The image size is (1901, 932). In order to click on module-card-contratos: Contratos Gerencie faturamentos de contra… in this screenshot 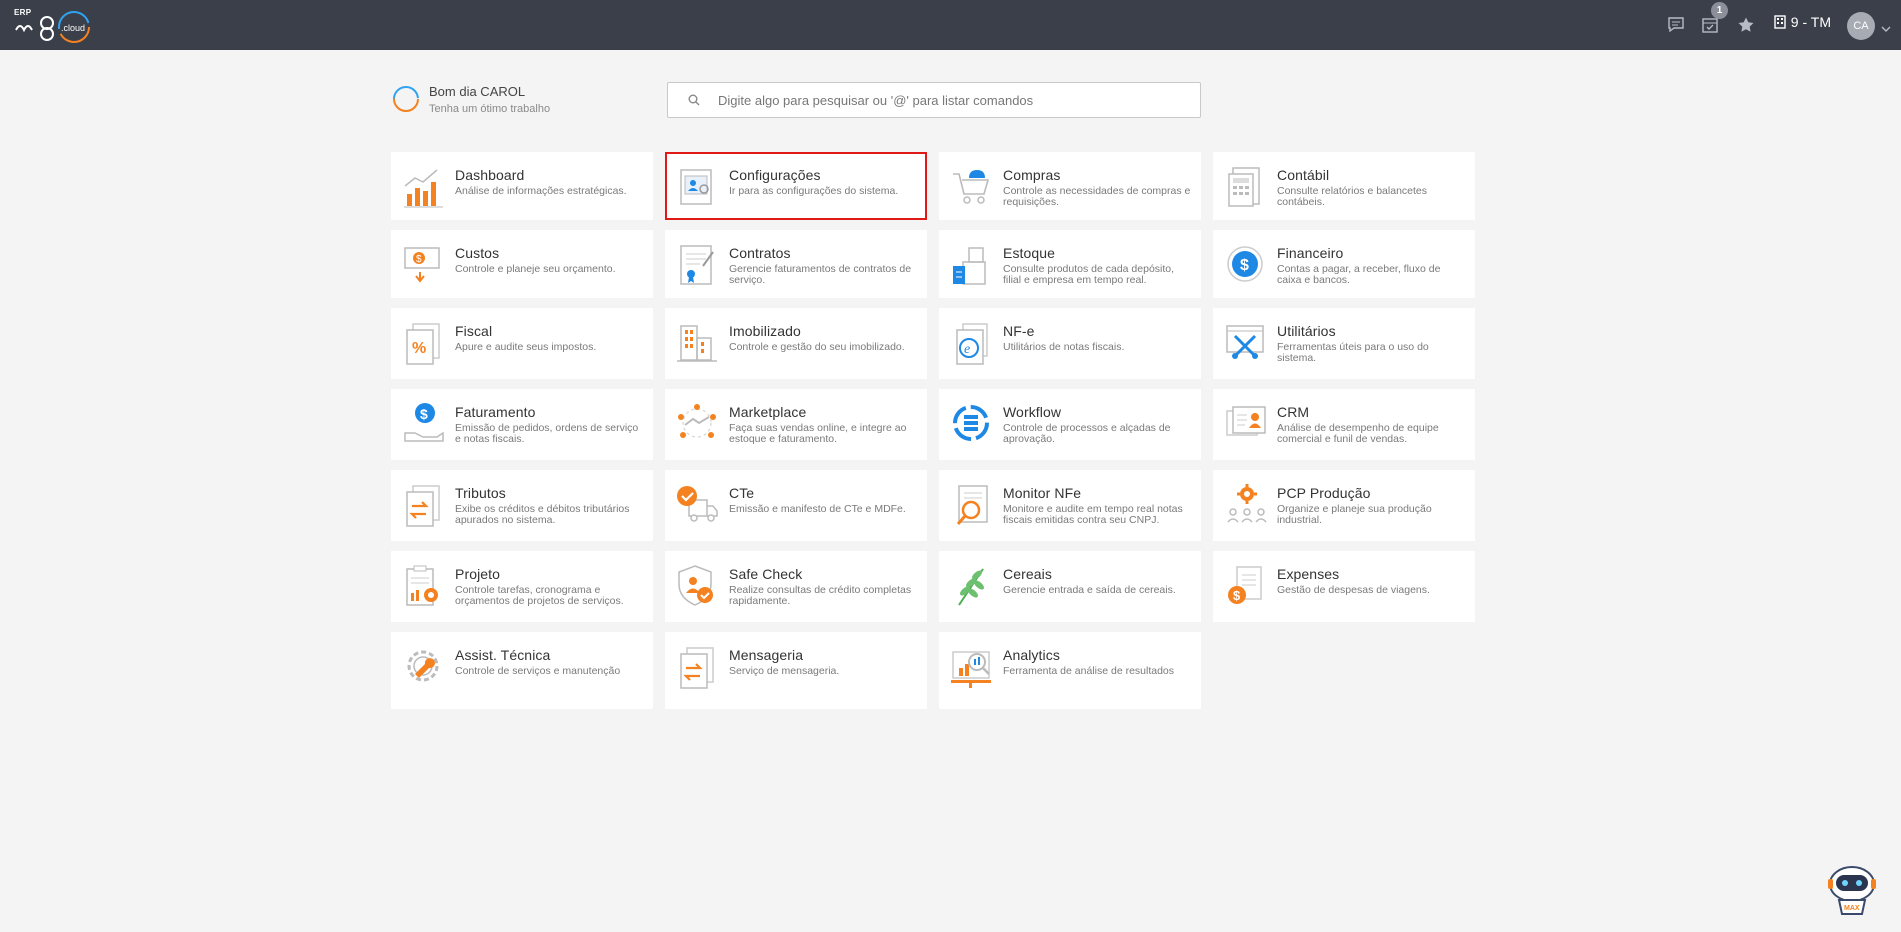, I will do `click(796, 264)`.